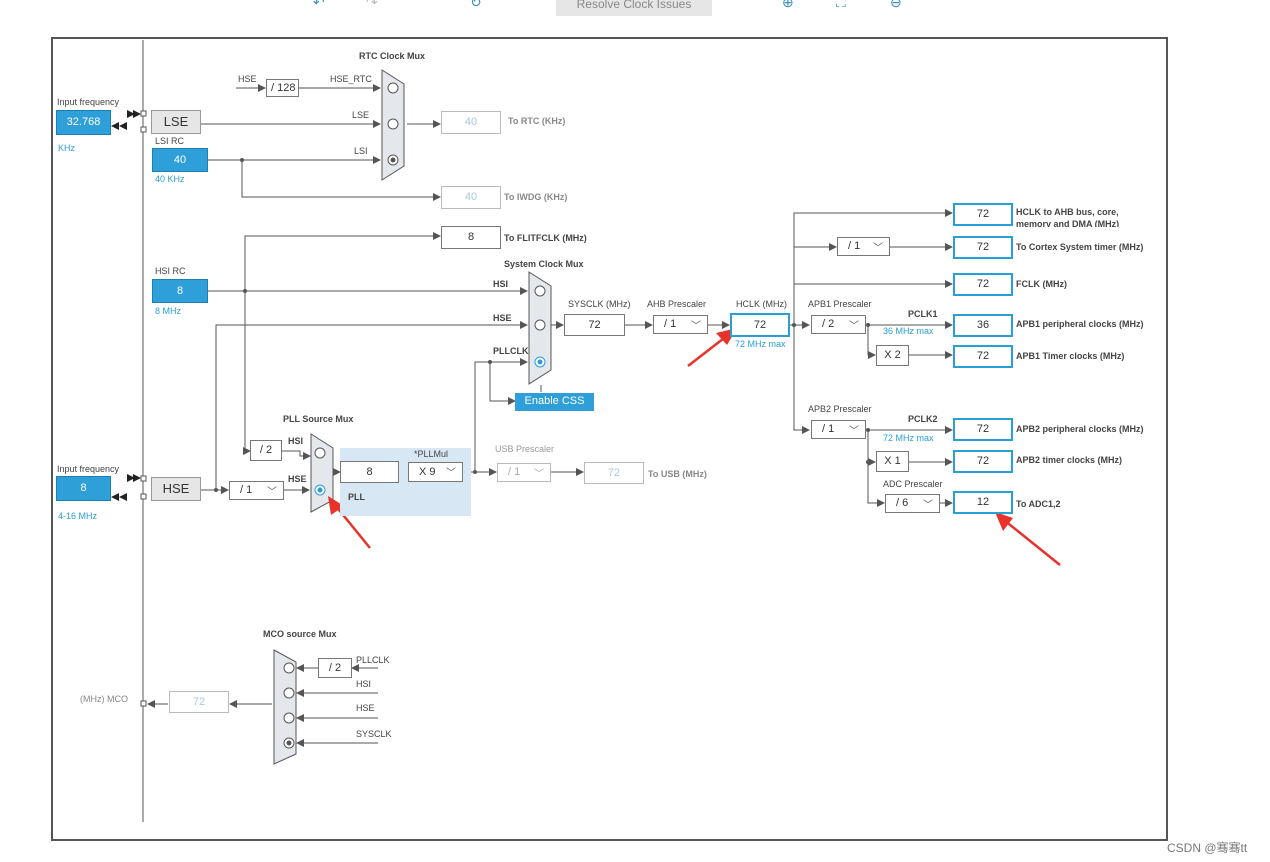 The image size is (1270, 862). Describe the element at coordinates (677, 474) in the screenshot. I see `usb-output-label: To USB (MHz)` at that location.